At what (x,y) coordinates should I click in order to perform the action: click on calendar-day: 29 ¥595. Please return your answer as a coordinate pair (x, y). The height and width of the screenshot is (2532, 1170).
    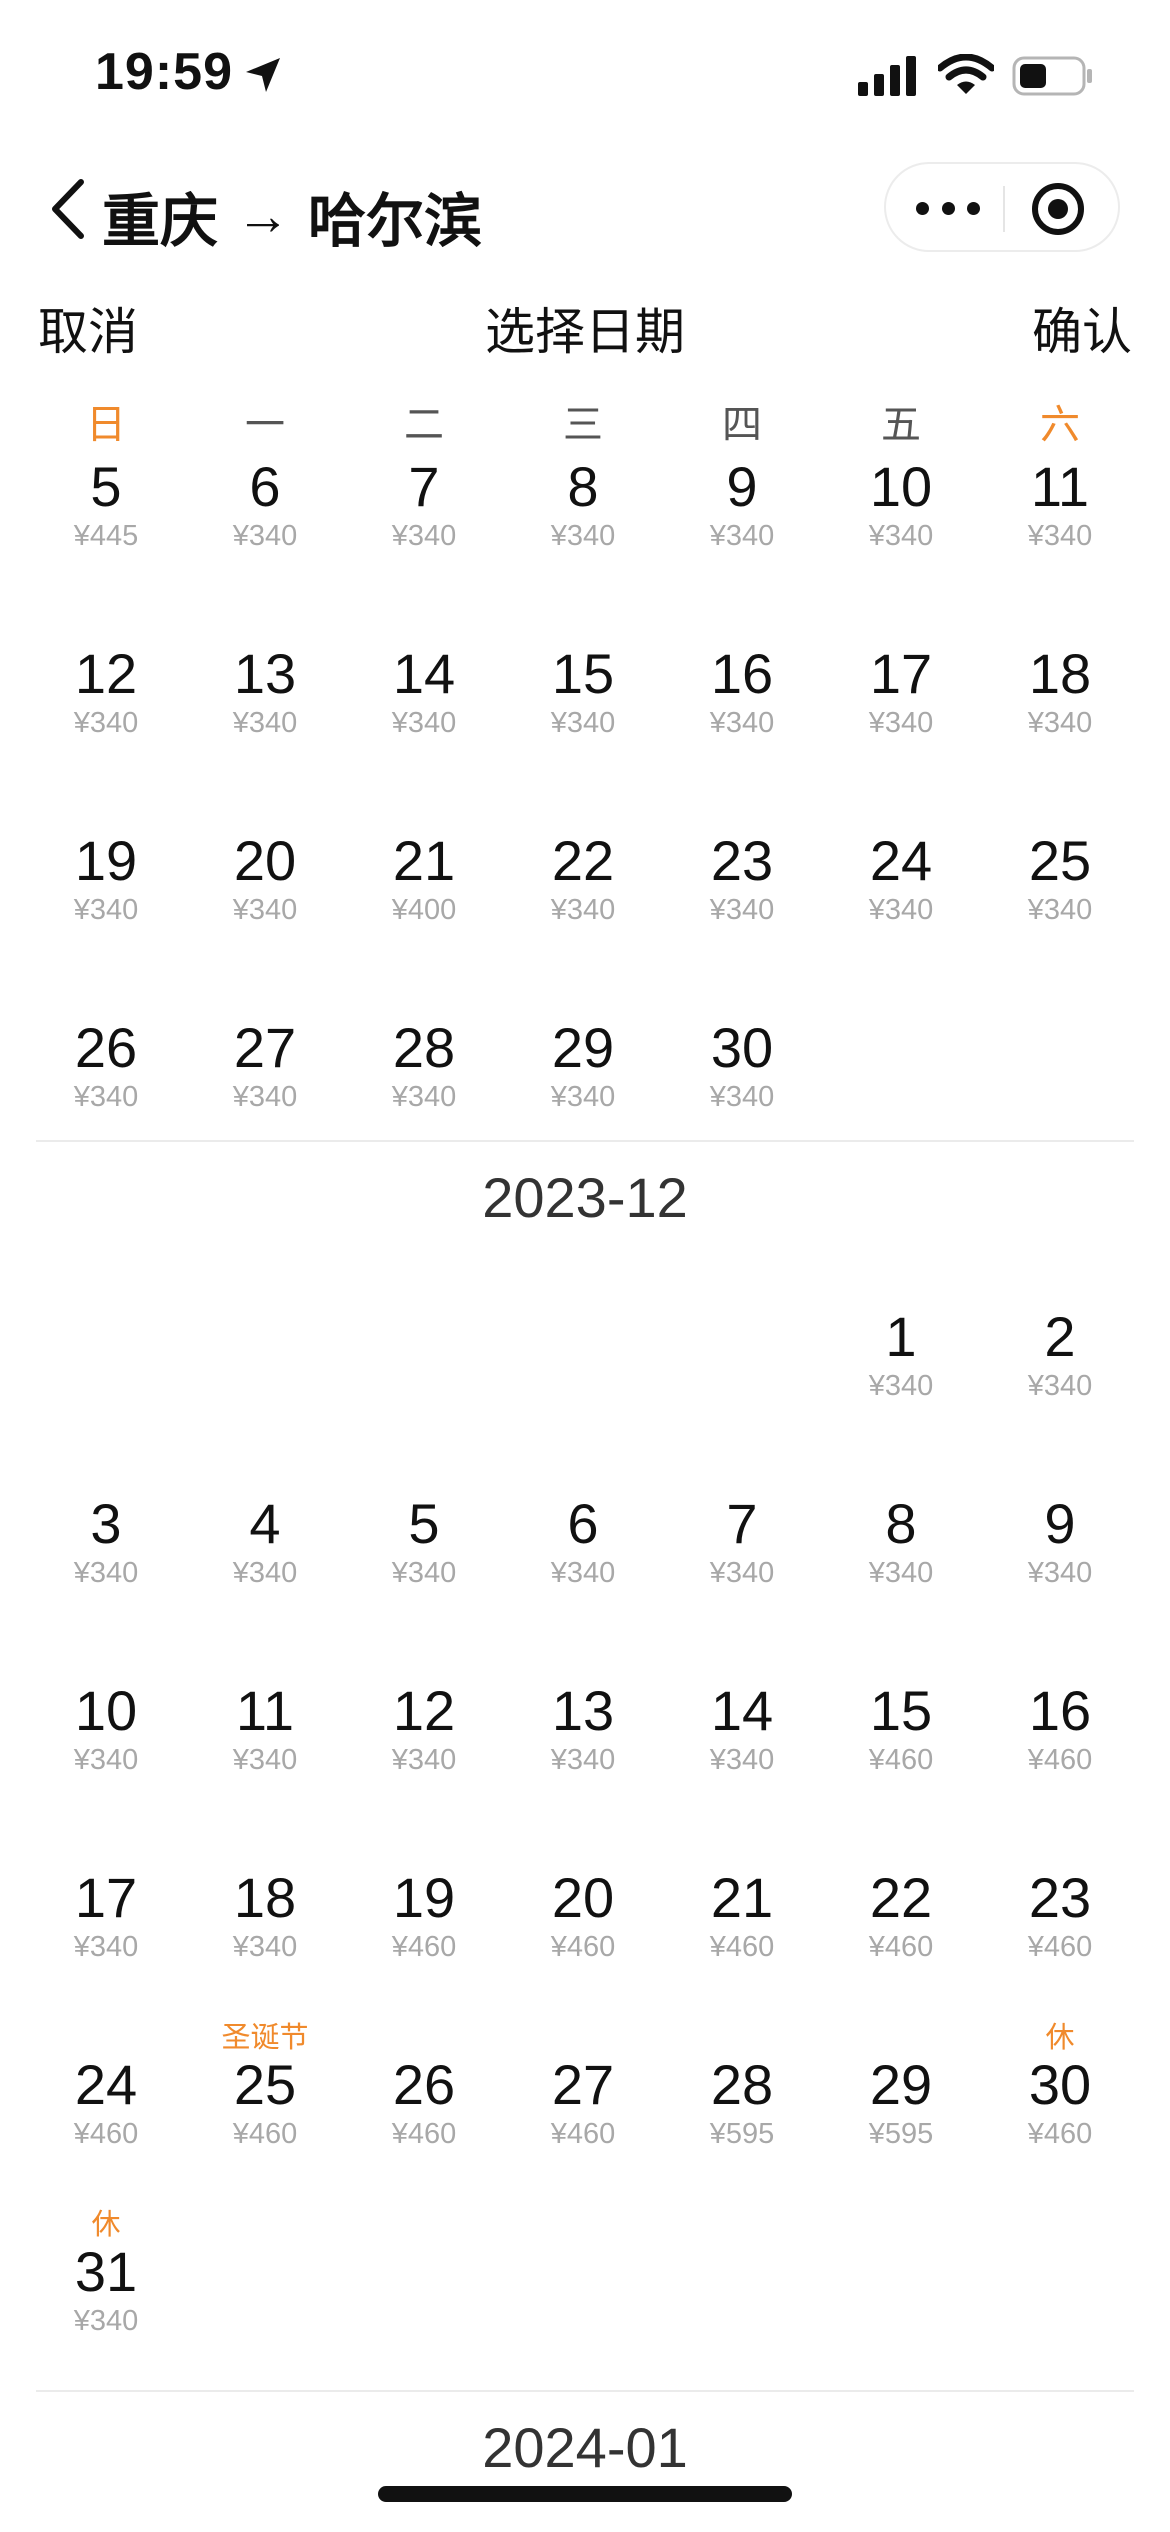
    Looking at the image, I should click on (901, 2100).